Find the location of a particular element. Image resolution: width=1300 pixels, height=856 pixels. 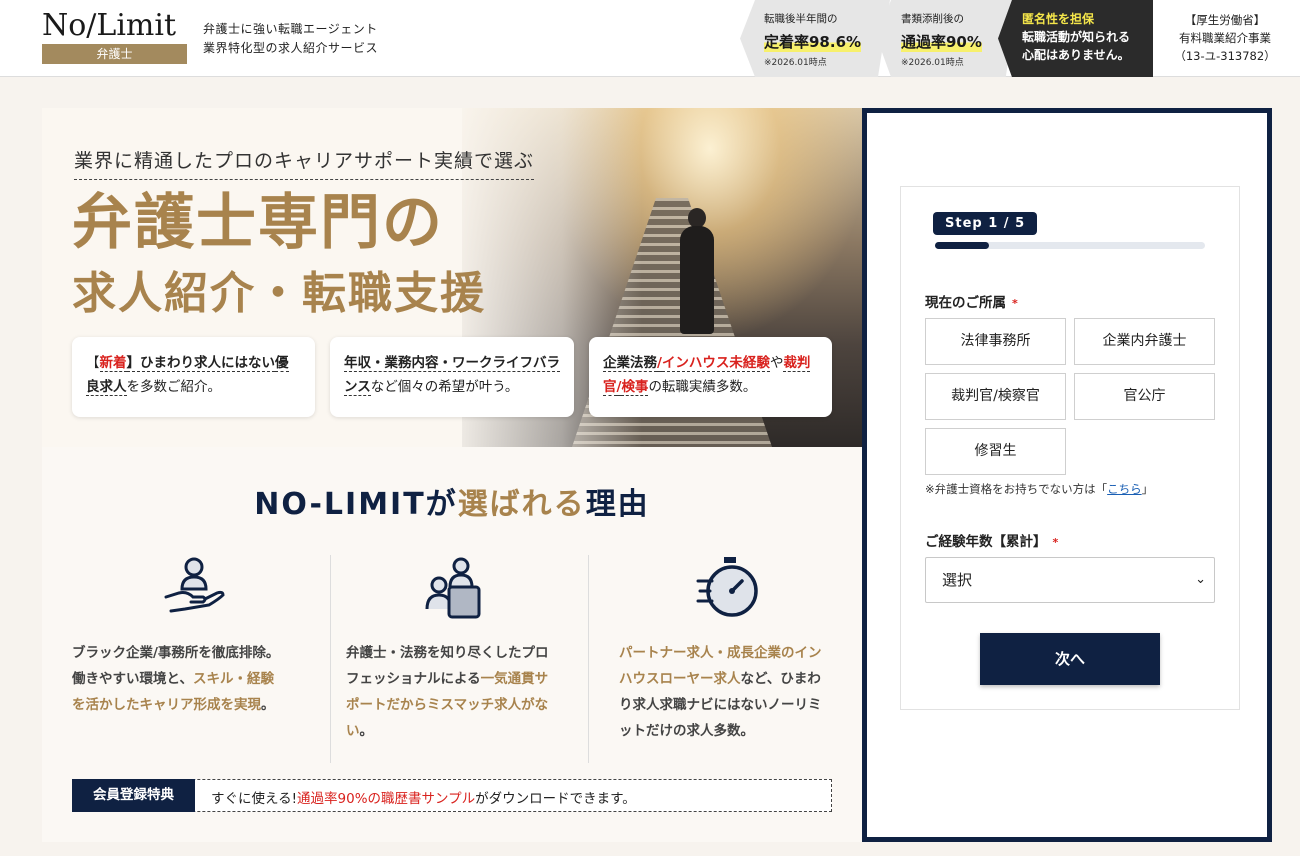

consultation-icon is located at coordinates (452, 590).